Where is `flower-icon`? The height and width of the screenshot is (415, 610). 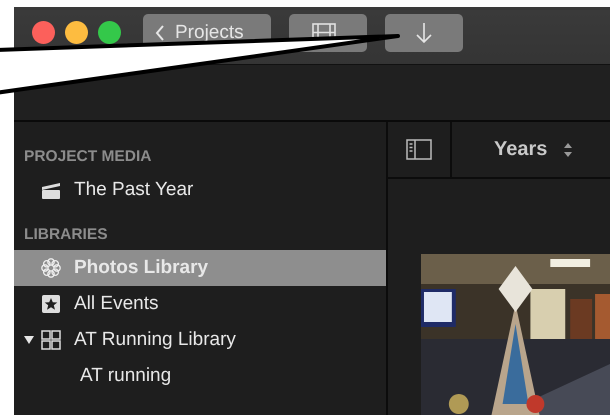 flower-icon is located at coordinates (51, 268).